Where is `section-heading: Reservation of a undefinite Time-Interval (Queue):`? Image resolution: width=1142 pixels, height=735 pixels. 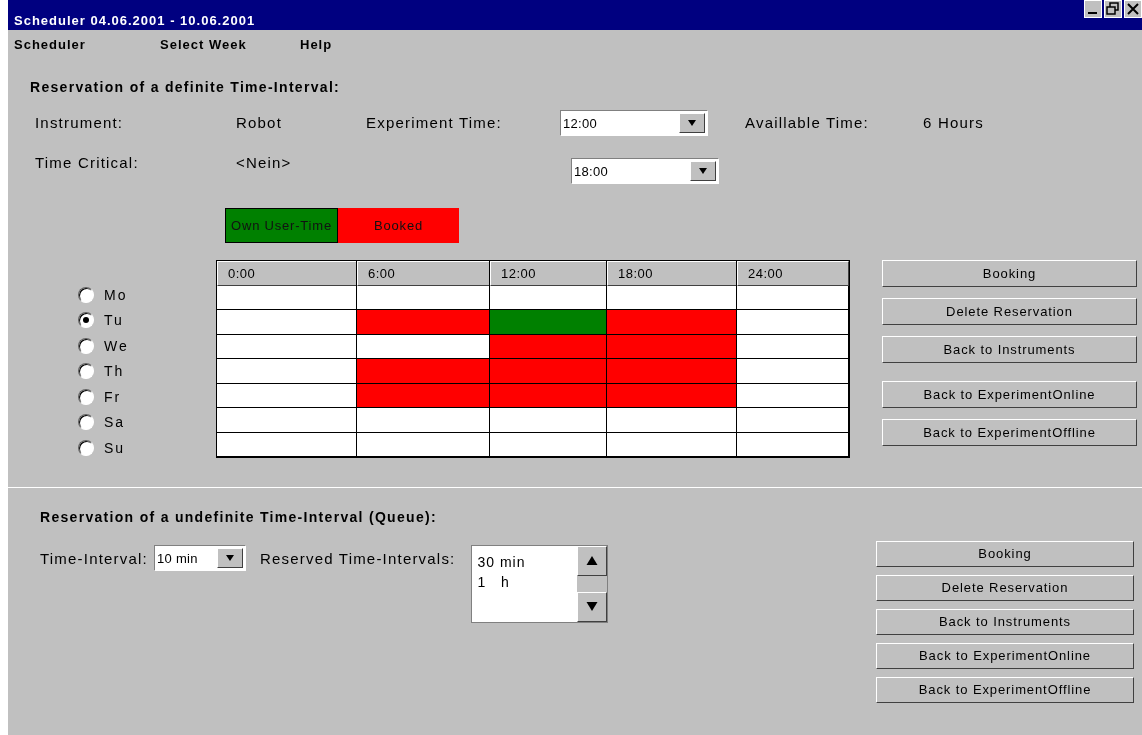
section-heading: Reservation of a undefinite Time-Interval (Queue): is located at coordinates (239, 516).